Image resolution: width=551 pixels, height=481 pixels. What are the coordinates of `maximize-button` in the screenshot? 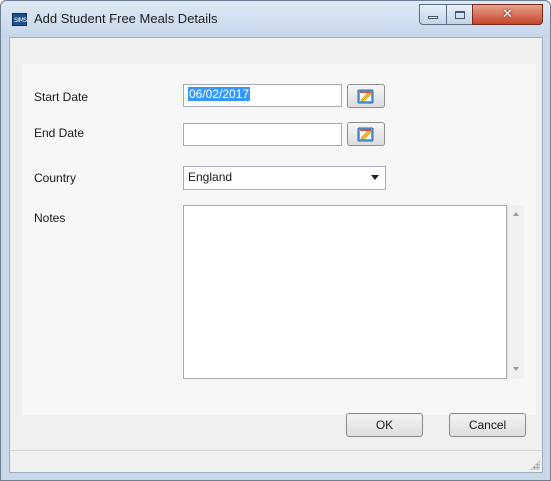 It's located at (459, 14).